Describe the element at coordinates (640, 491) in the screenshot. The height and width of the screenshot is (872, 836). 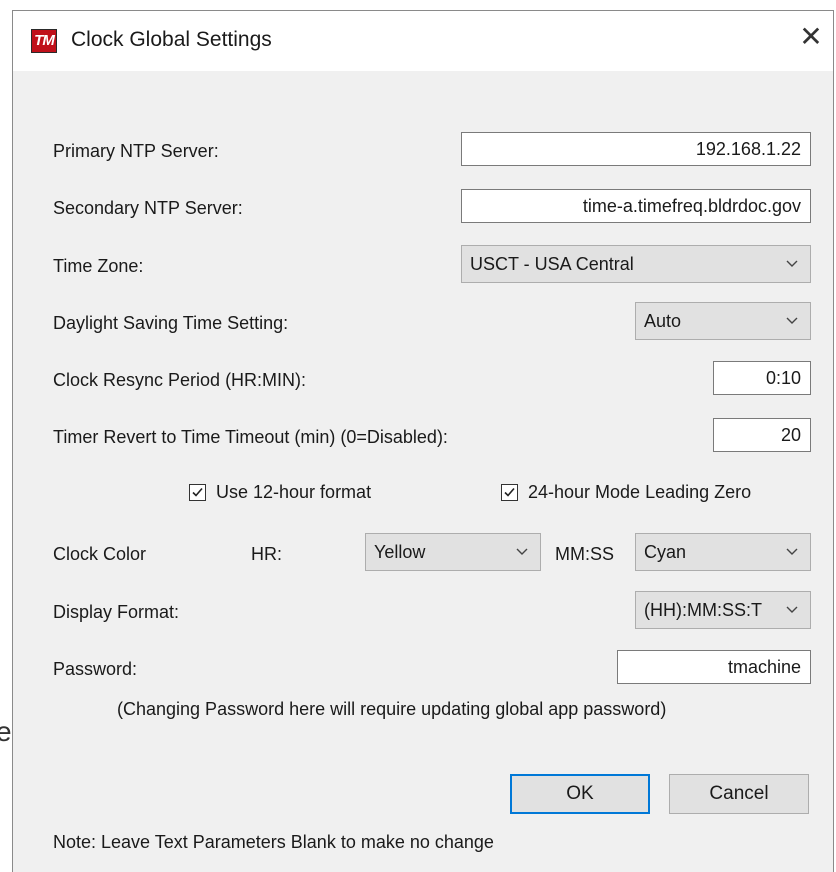
I see `leading-zero-label: 24-hour Mode Leading Zero` at that location.